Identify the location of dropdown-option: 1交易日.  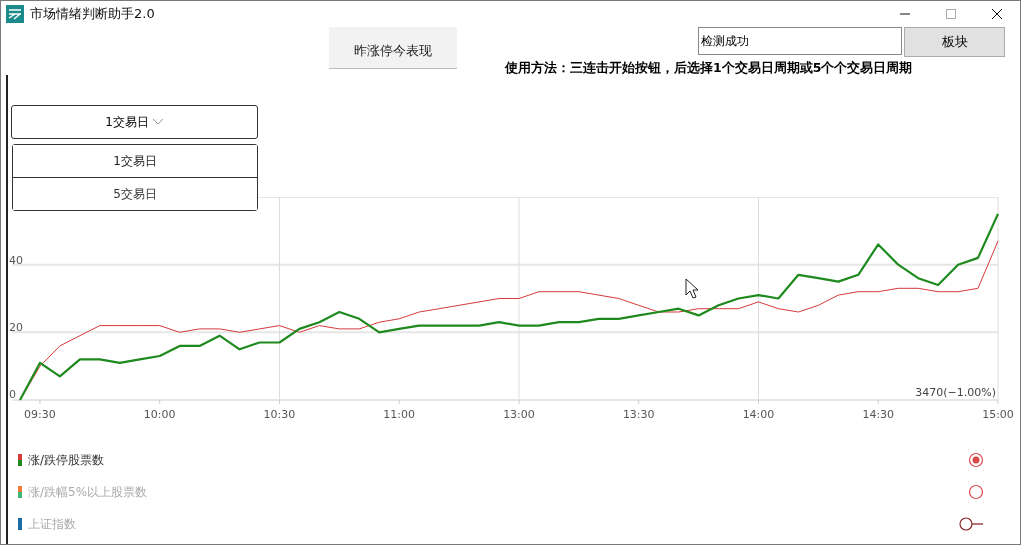
(135, 161).